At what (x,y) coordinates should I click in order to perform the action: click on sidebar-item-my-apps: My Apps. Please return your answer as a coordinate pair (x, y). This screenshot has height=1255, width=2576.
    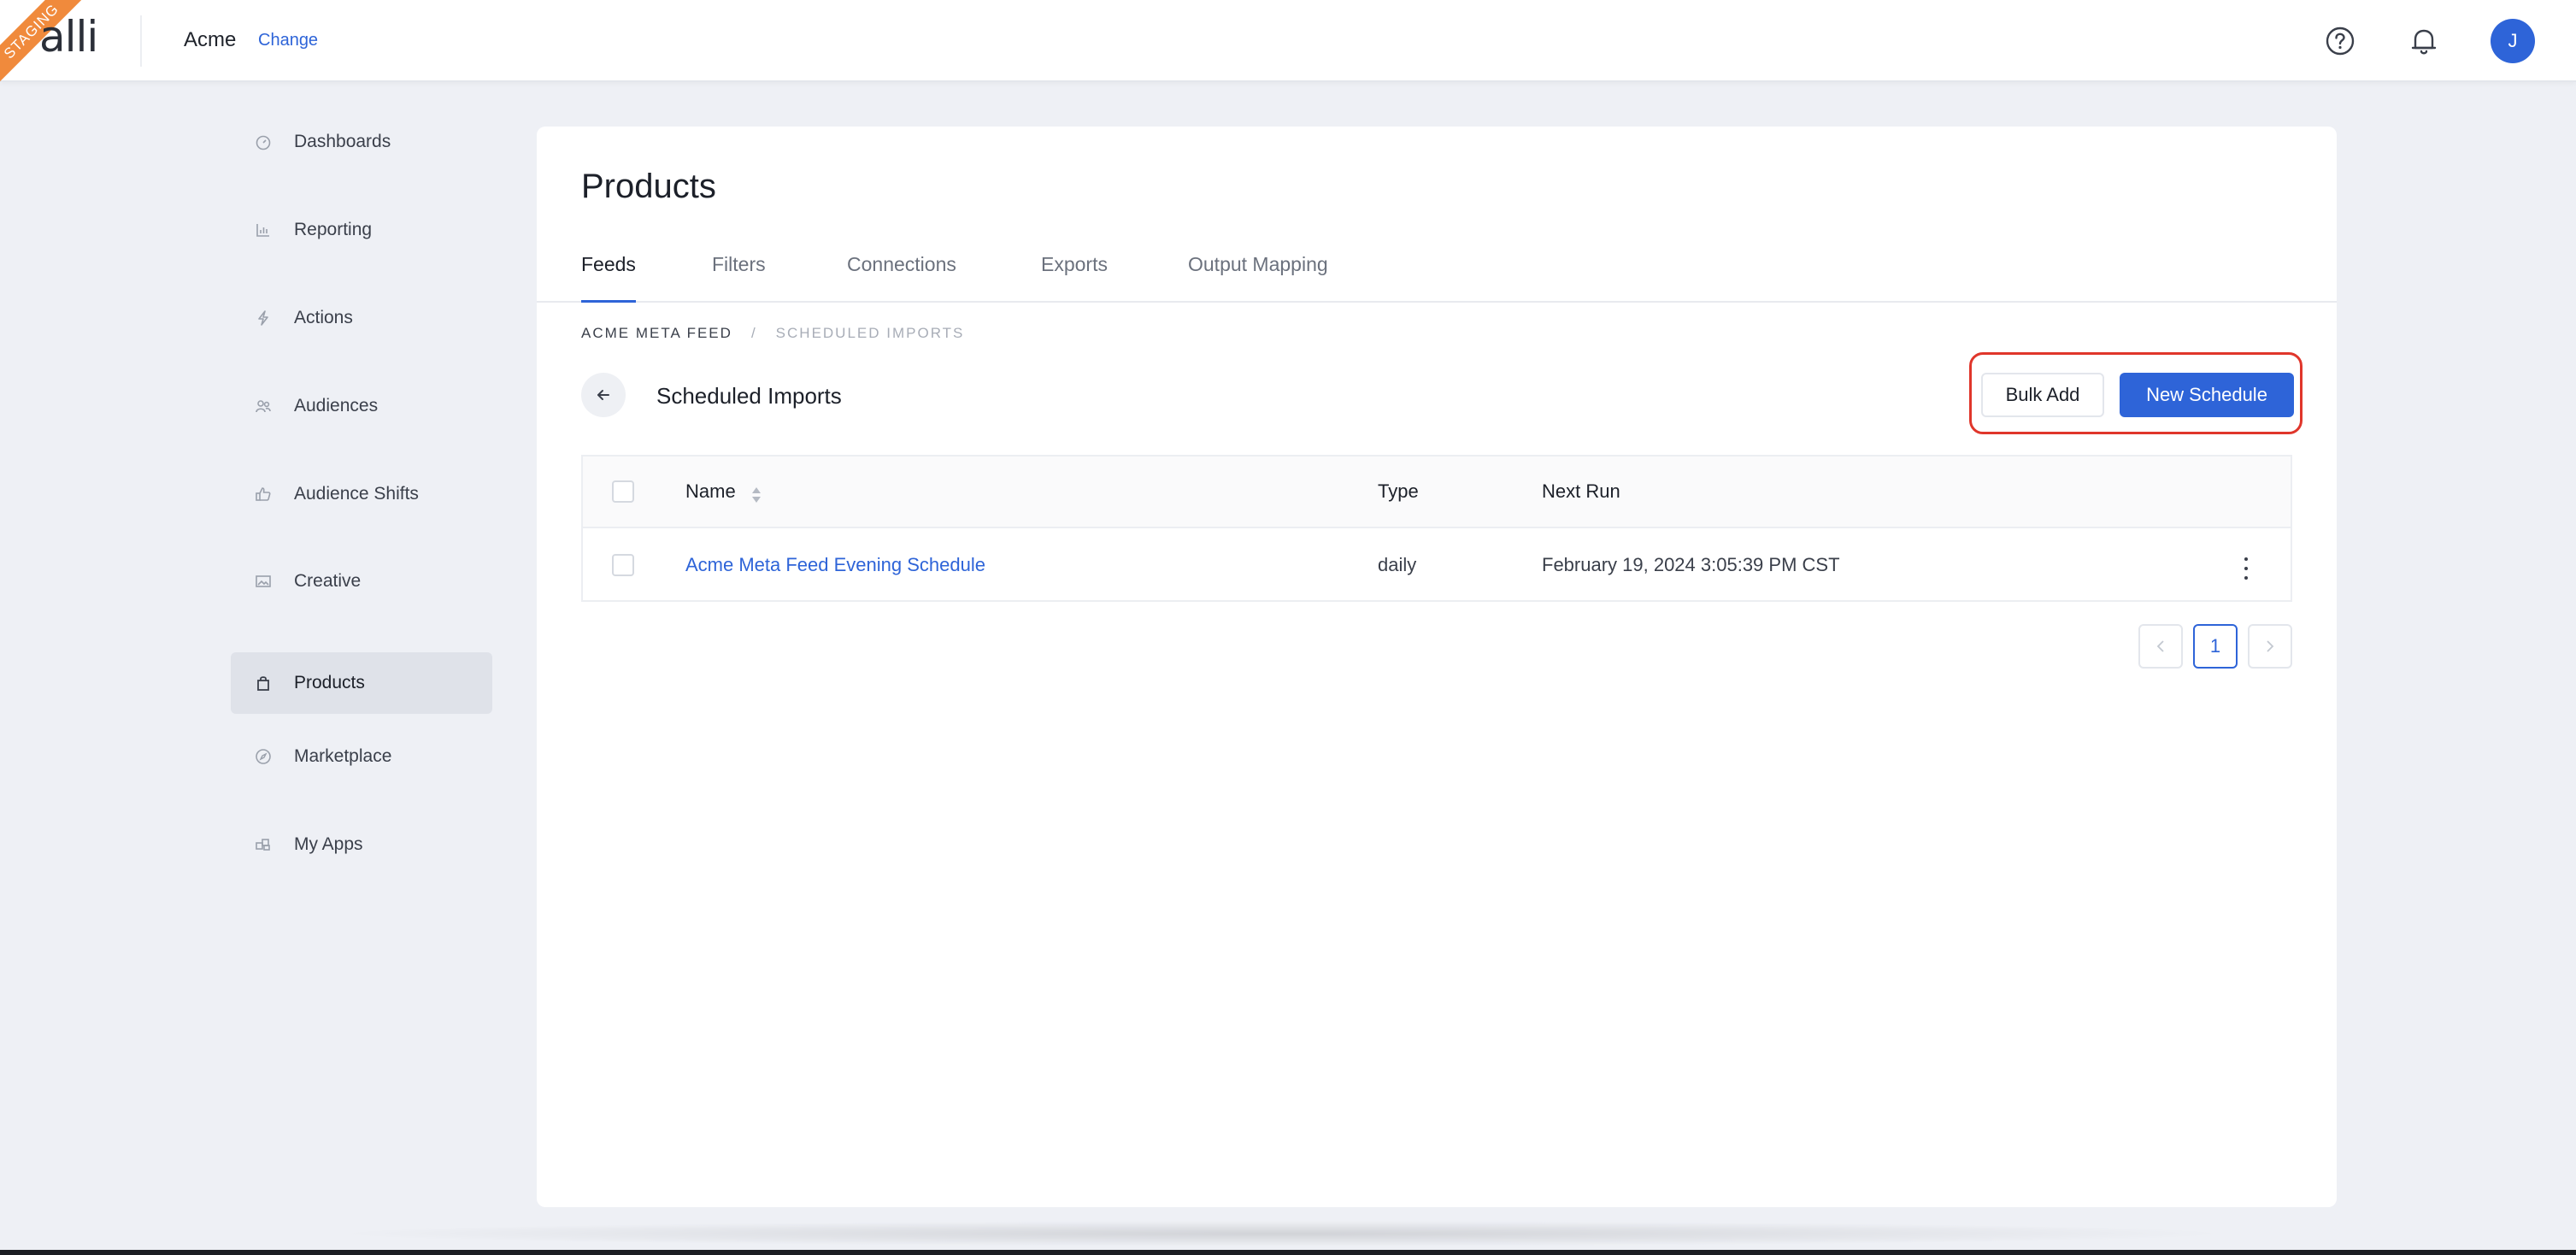
    Looking at the image, I should click on (361, 845).